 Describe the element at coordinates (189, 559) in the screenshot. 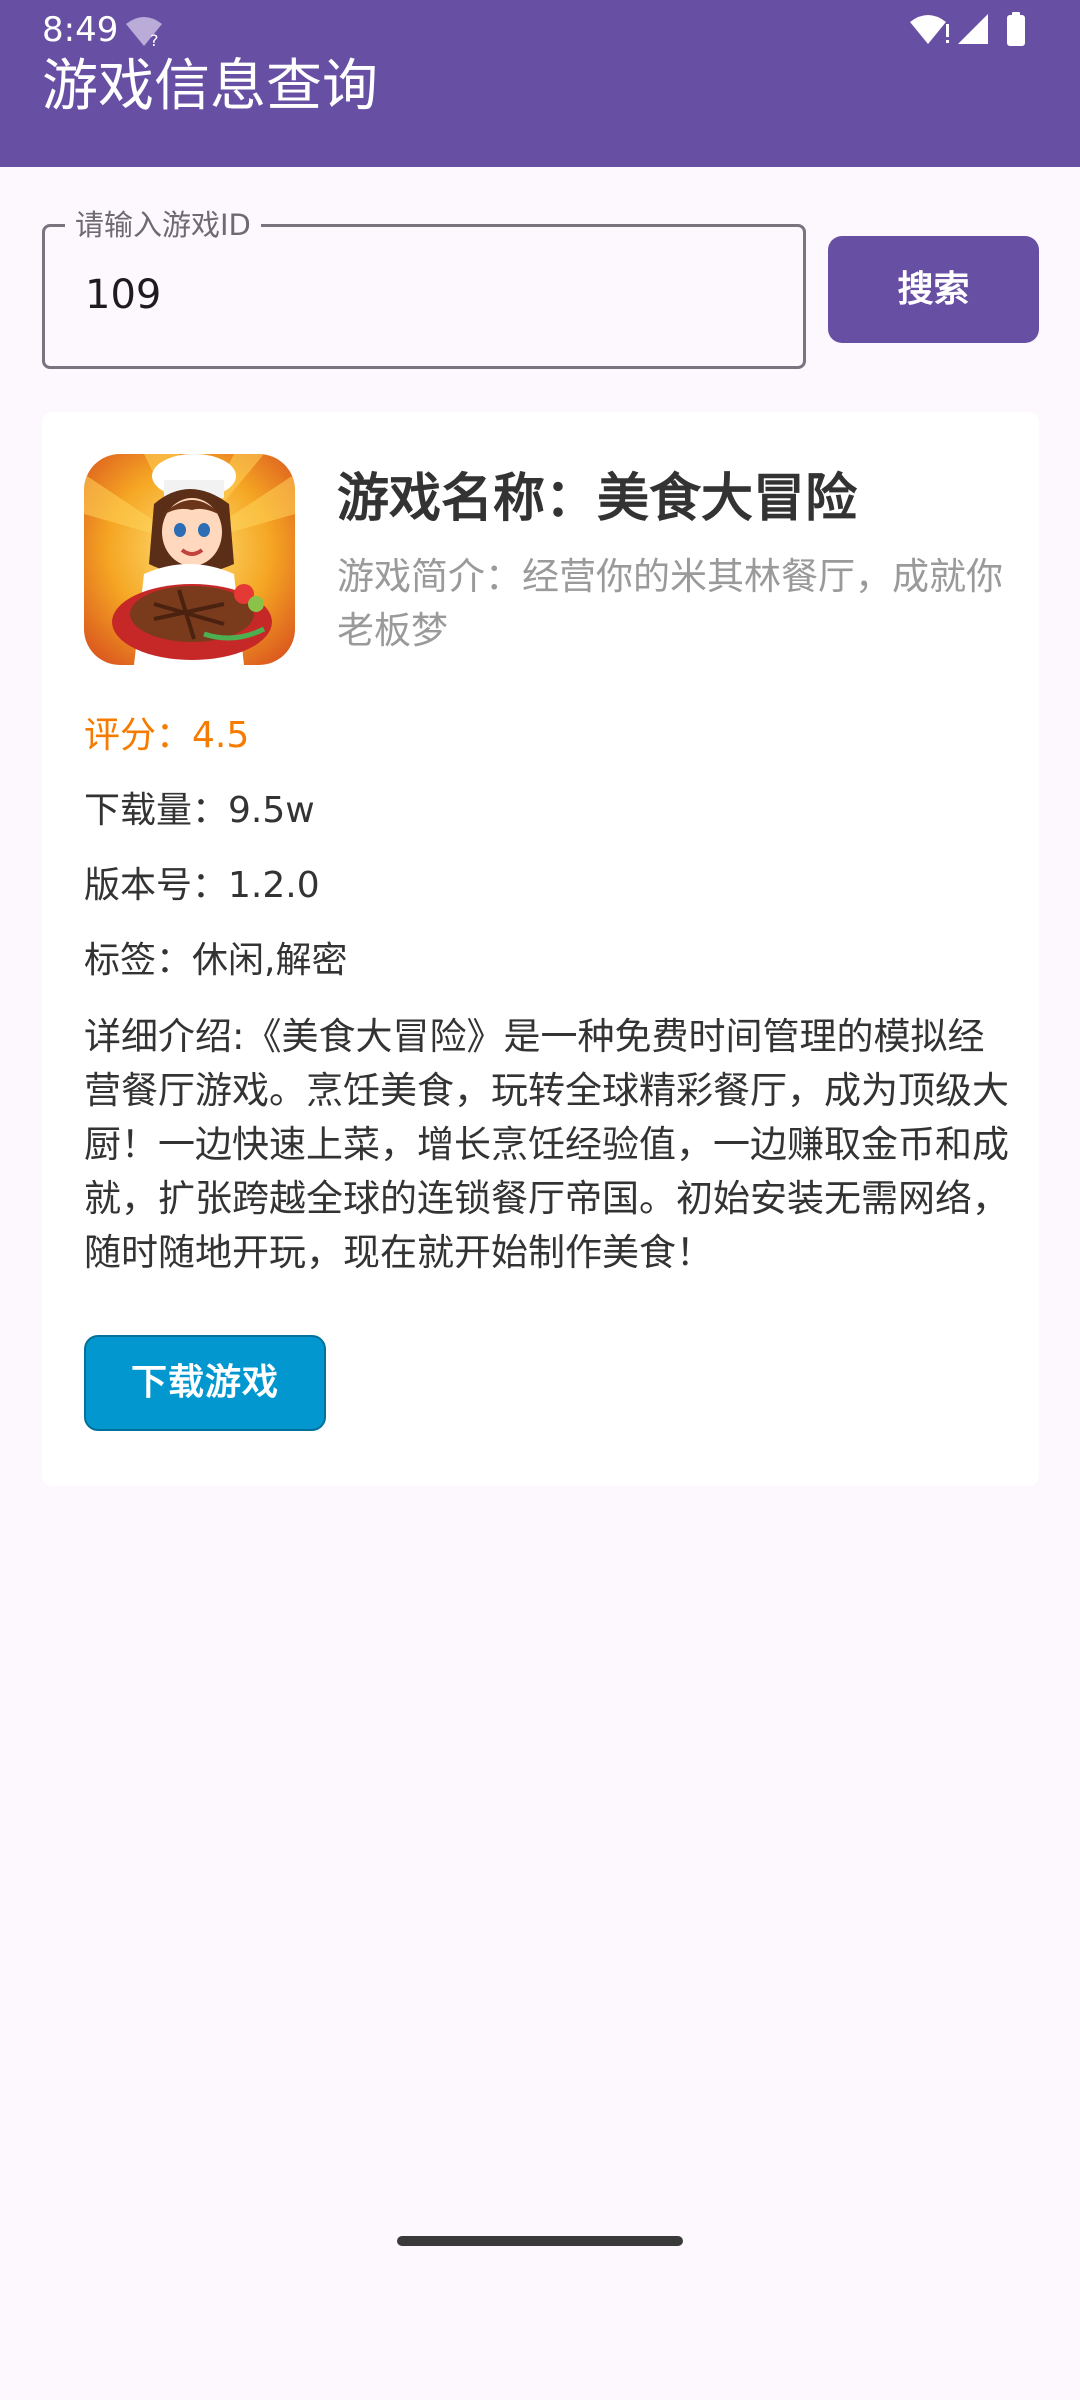

I see `chef-game-icon` at that location.